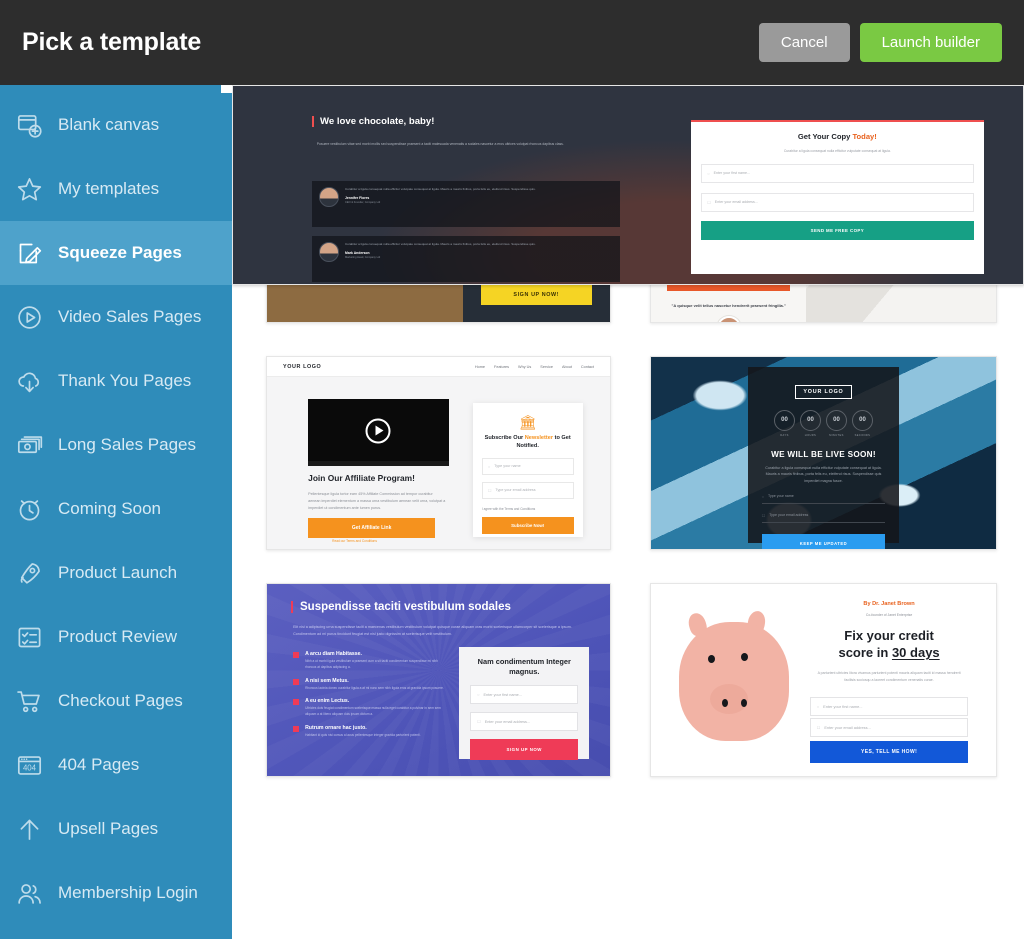 The width and height of the screenshot is (1024, 939). What do you see at coordinates (501, 367) in the screenshot?
I see `nav-link: Features` at bounding box center [501, 367].